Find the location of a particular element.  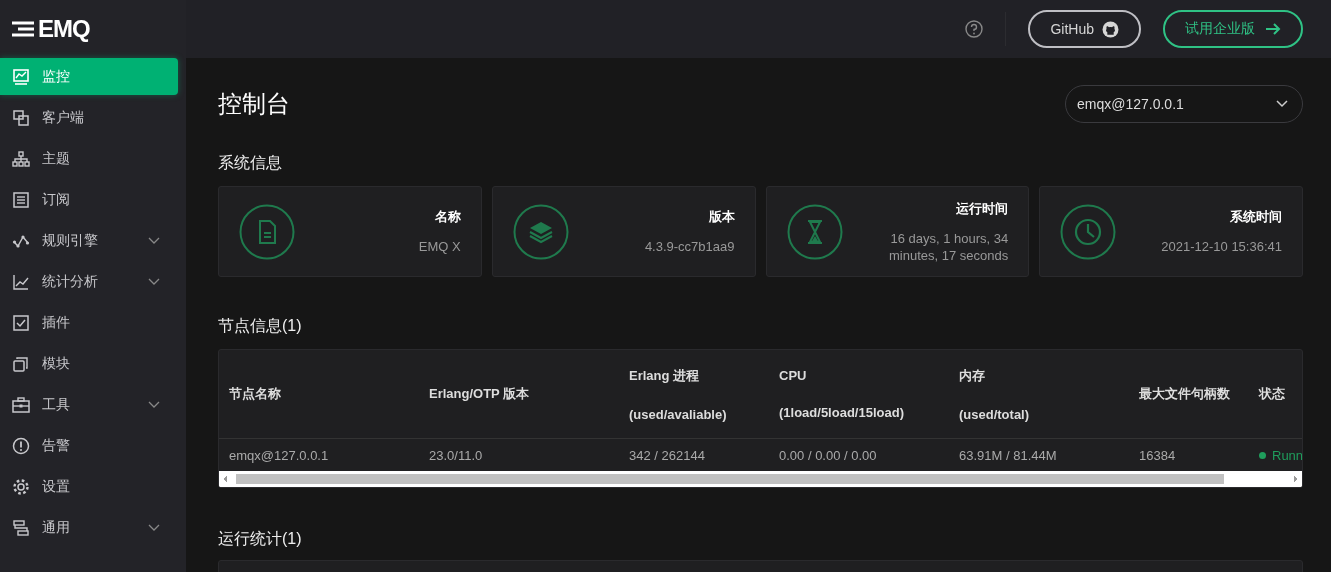

card-value: 2021-12-10 15:36:41 is located at coordinates (1221, 246).